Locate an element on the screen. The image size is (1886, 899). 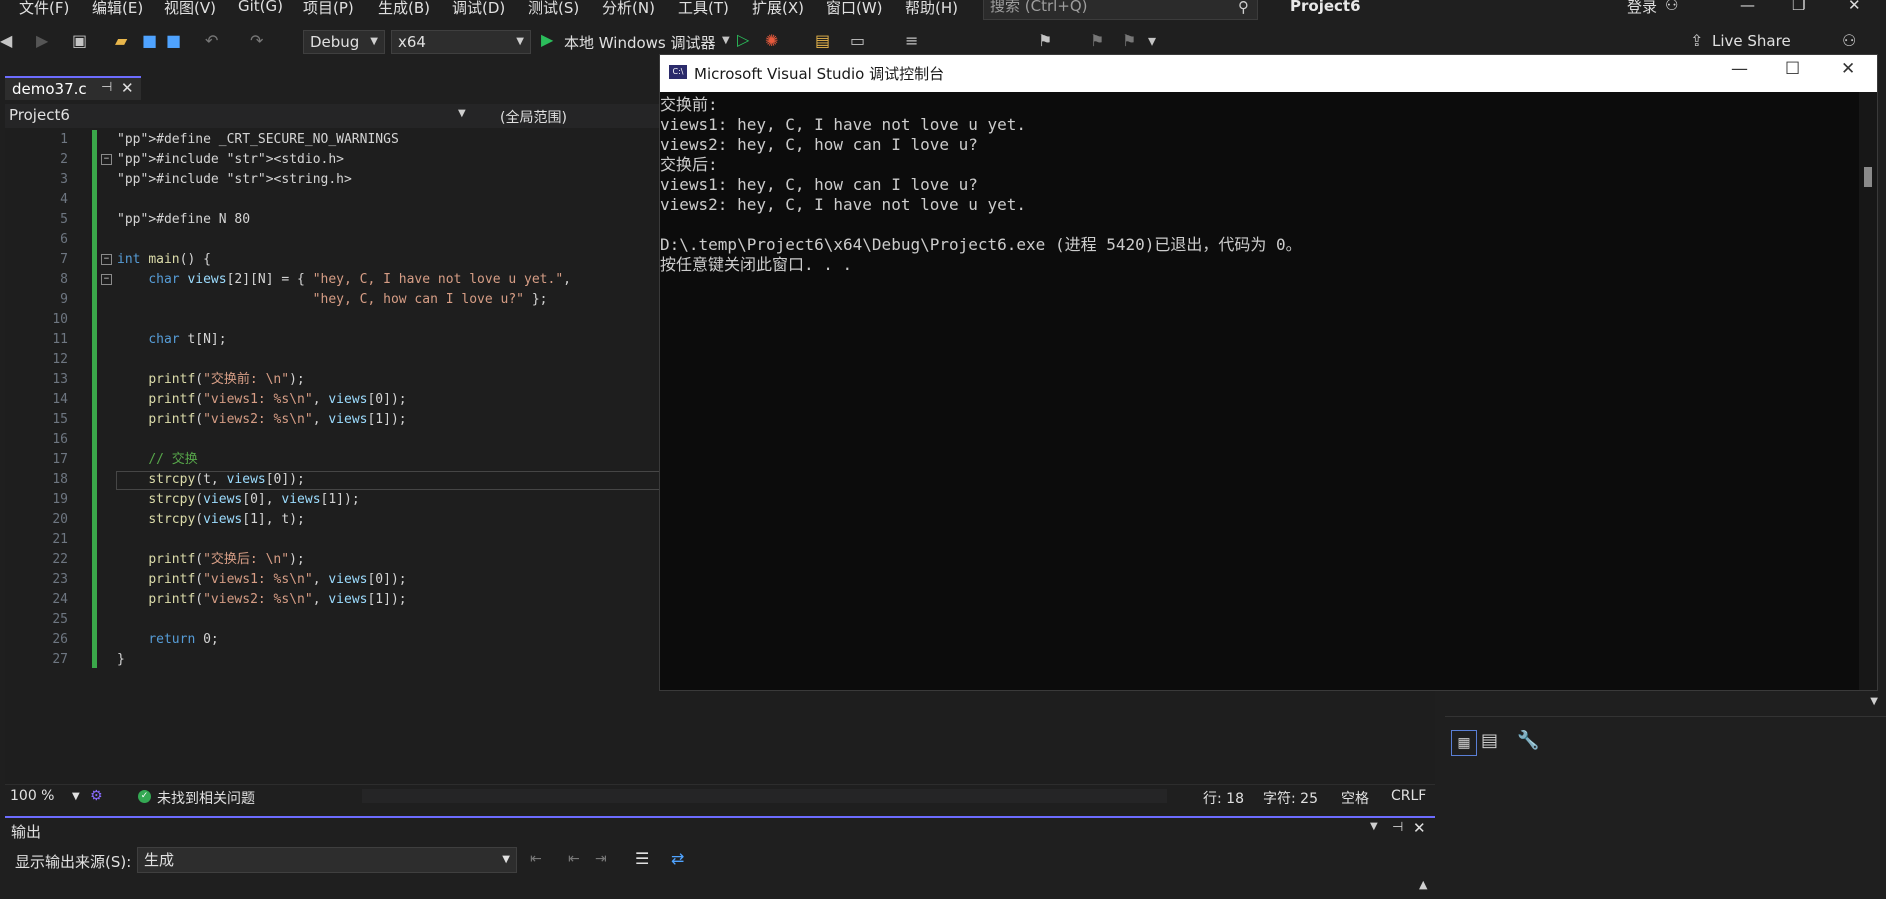
horizontal-scrollbar is located at coordinates (764, 796).